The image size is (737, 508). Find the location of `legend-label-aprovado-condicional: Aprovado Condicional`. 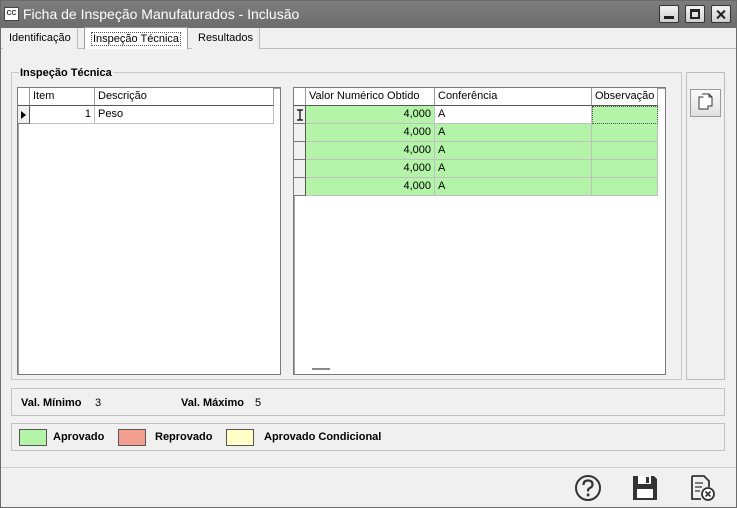

legend-label-aprovado-condicional: Aprovado Condicional is located at coordinates (323, 437).